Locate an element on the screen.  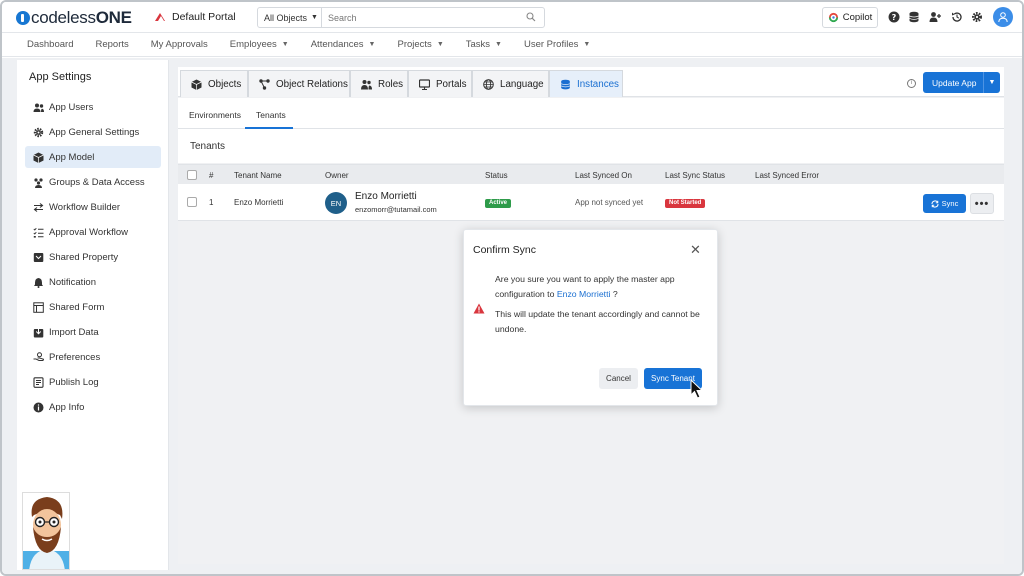
col-number: # is located at coordinates (211, 175).